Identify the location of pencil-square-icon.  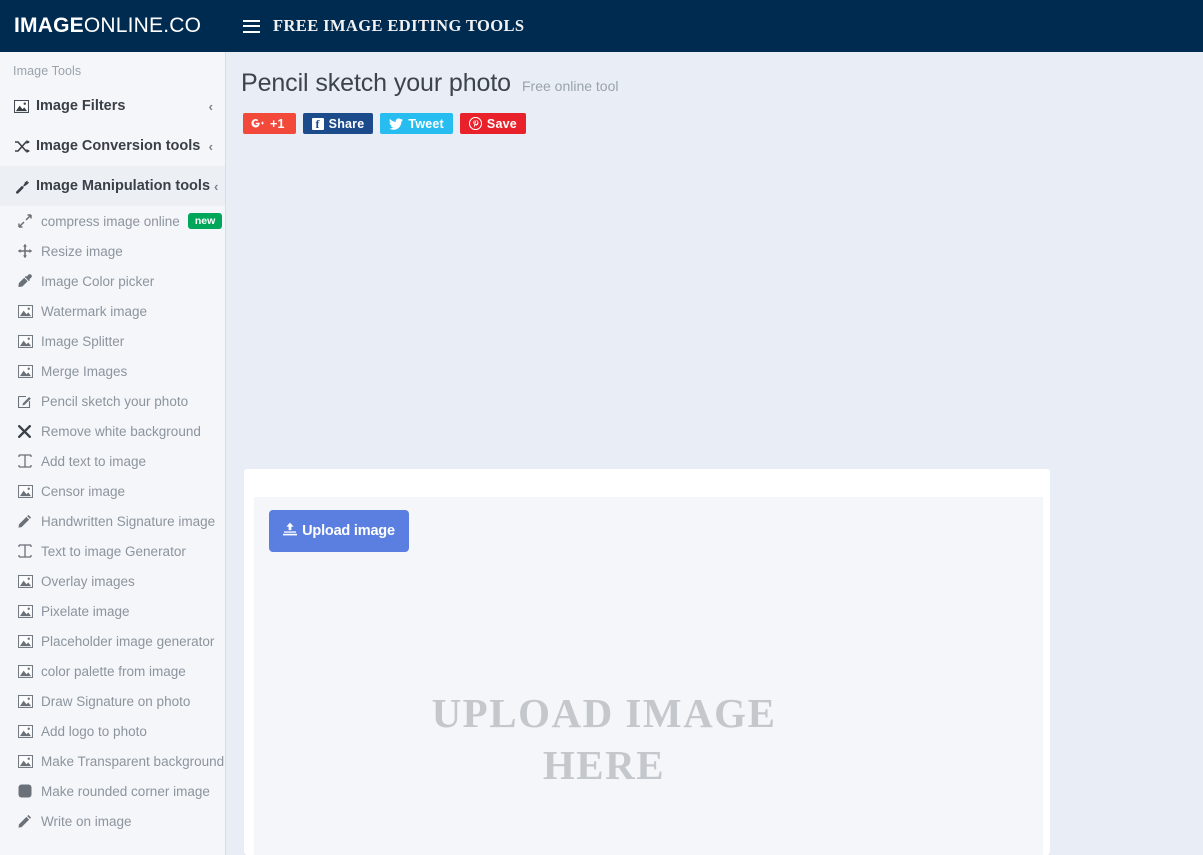
(29, 401).